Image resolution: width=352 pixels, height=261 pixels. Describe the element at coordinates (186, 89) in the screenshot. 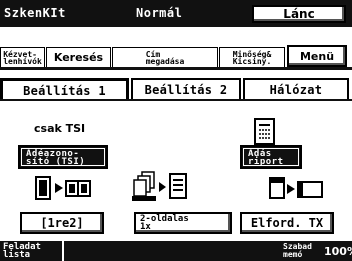

I see `tab-settings-2: Beállítás 2` at that location.